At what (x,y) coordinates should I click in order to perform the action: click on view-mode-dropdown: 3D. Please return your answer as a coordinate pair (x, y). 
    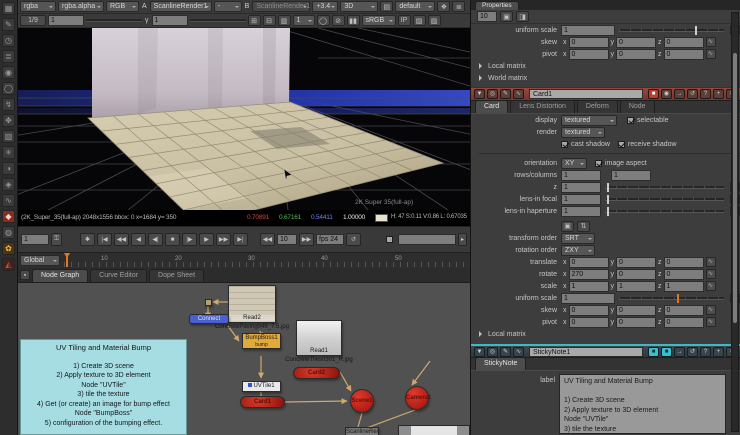
    Looking at the image, I should click on (359, 6).